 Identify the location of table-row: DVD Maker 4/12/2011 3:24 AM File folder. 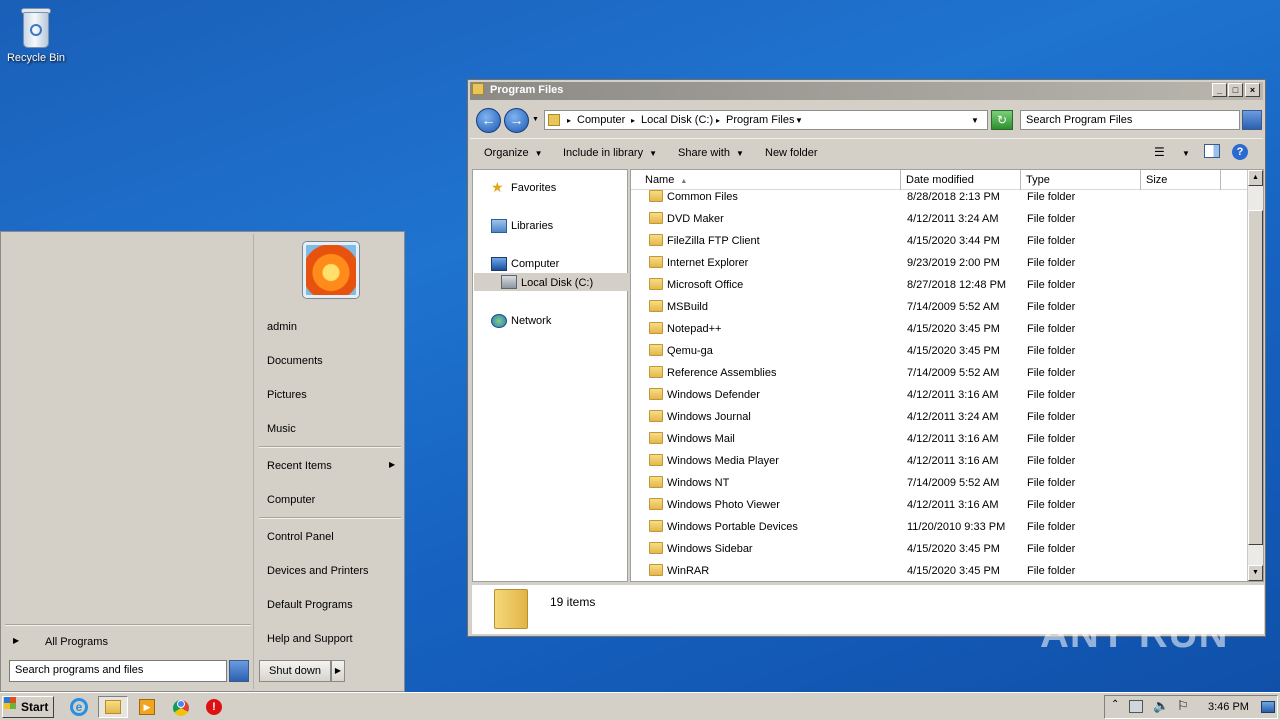
(939, 219).